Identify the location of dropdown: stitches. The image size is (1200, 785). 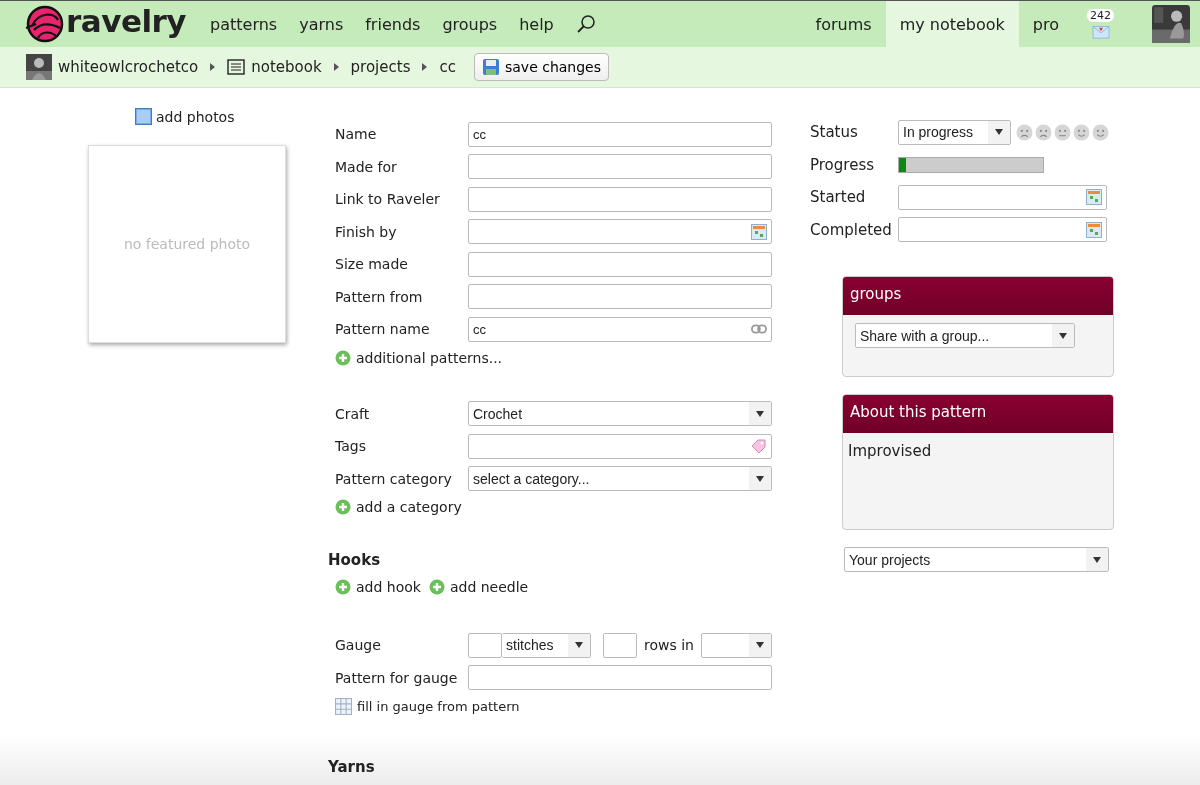
(546, 645).